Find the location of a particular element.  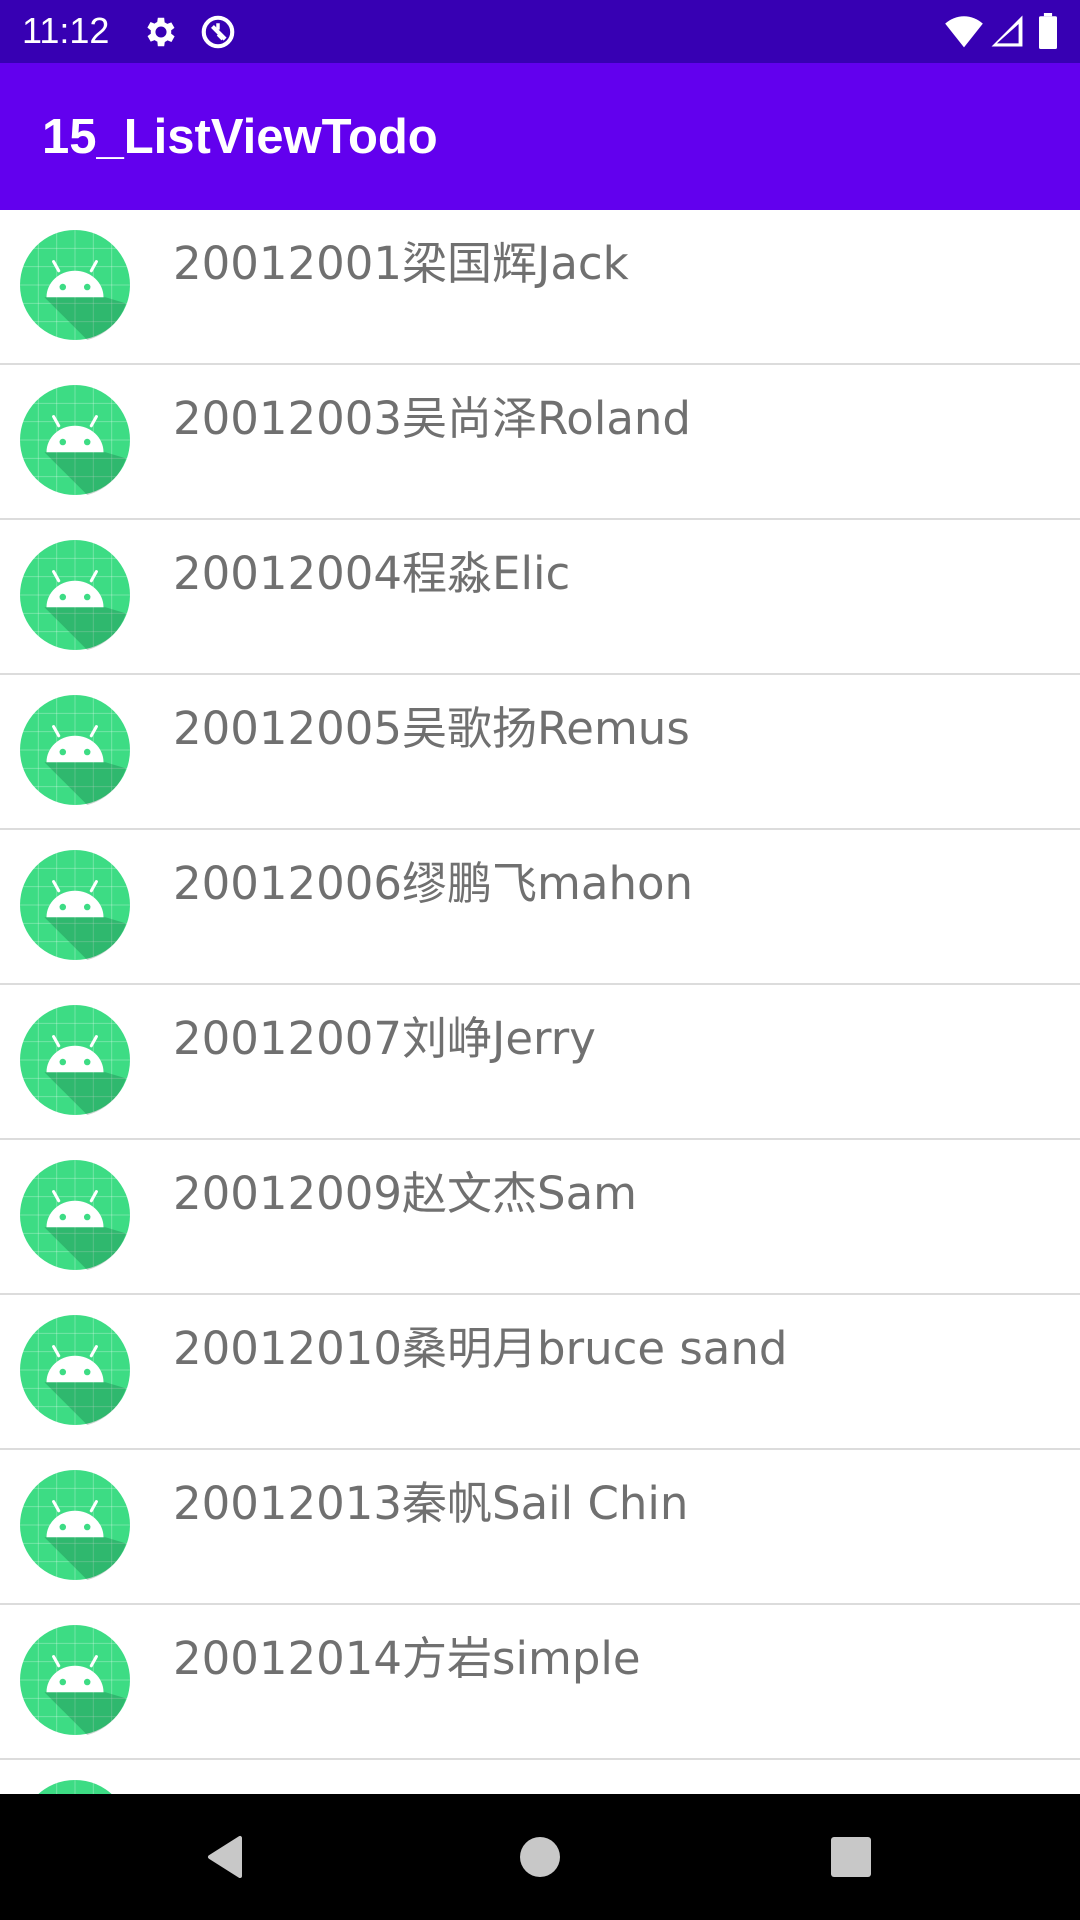

home-icon is located at coordinates (540, 1857).